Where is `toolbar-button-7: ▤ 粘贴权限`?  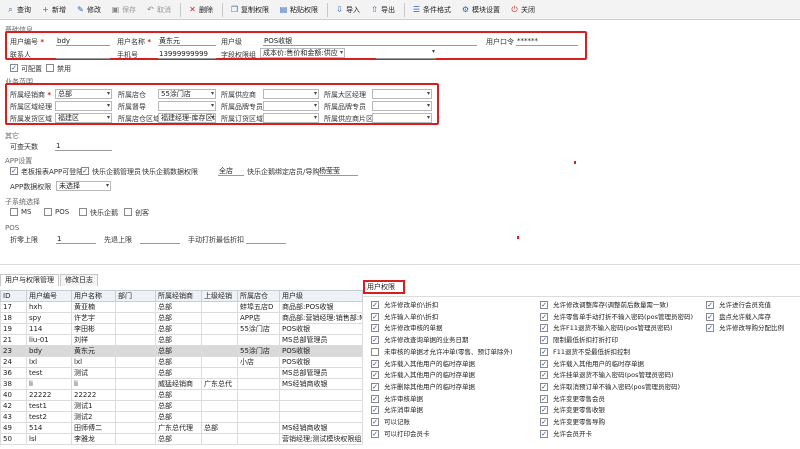 toolbar-button-7: ▤ 粘贴权限 is located at coordinates (298, 10).